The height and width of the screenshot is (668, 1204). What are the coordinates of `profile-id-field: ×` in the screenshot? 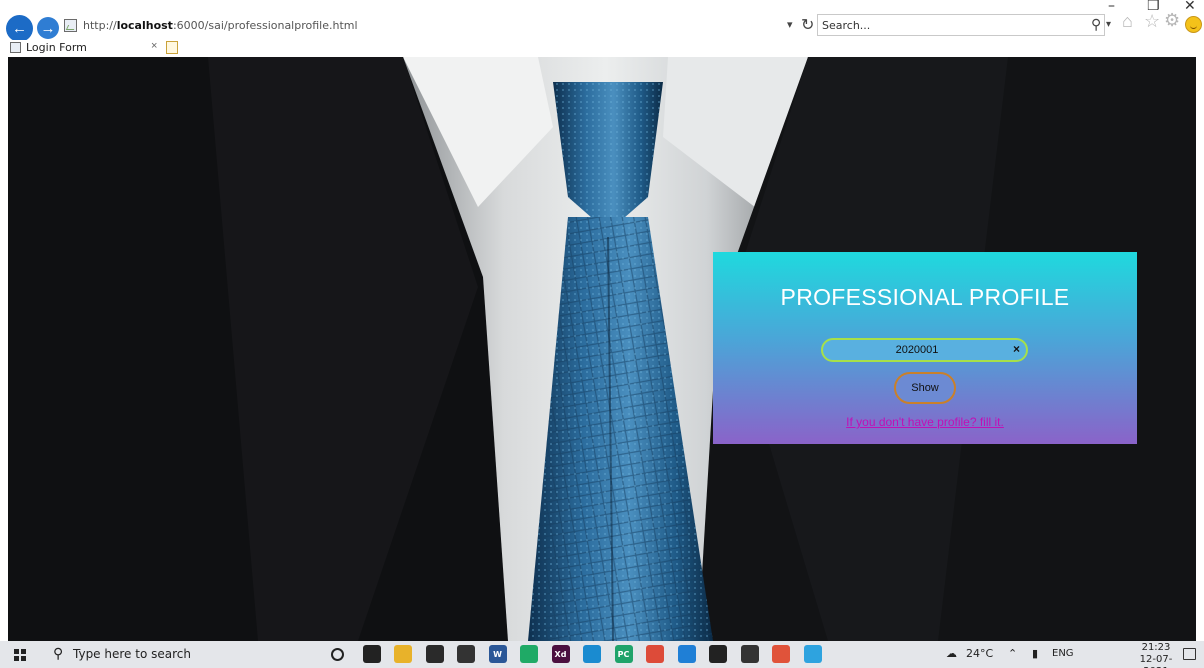 It's located at (924, 350).